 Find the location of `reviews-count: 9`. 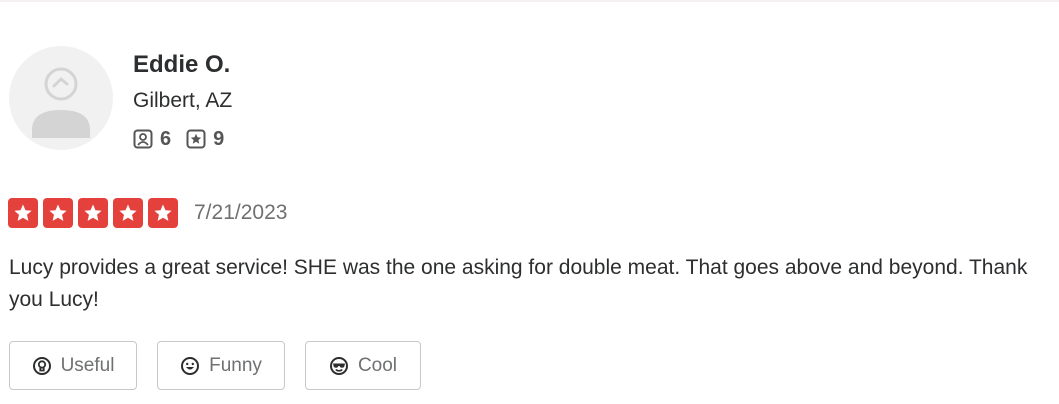

reviews-count: 9 is located at coordinates (219, 138).